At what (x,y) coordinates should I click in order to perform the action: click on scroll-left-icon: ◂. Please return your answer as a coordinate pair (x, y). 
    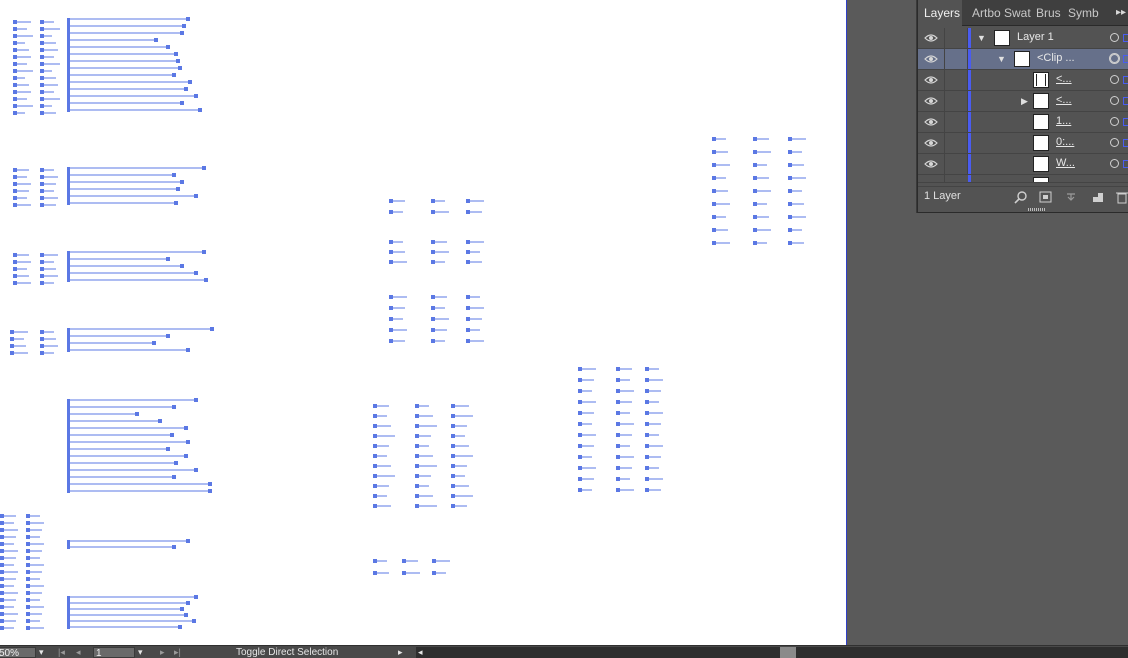
    Looking at the image, I should click on (420, 652).